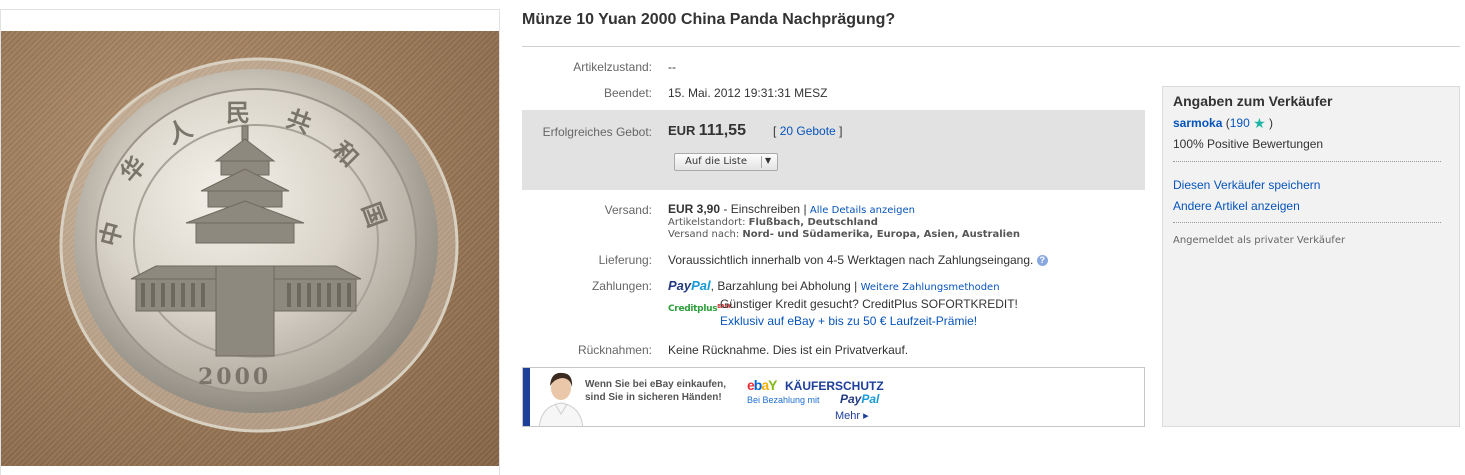  What do you see at coordinates (627, 93) in the screenshot?
I see `ended-label: Beendet:` at bounding box center [627, 93].